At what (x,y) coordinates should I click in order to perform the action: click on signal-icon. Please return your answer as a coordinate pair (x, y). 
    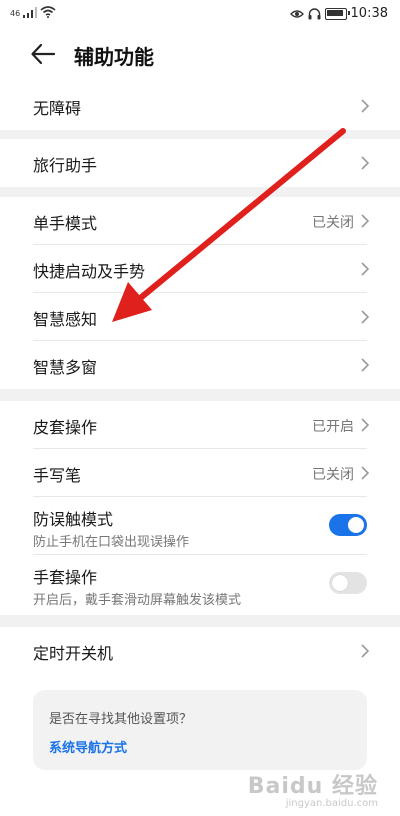
    Looking at the image, I should click on (30, 12).